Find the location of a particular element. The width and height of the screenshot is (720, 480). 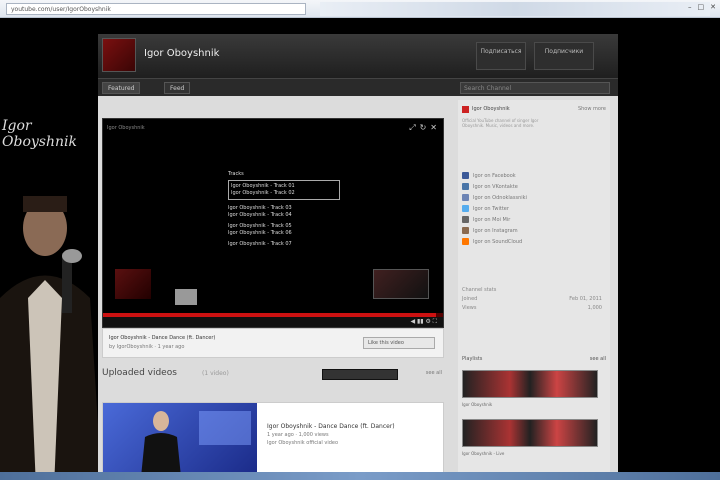

maximize-button: □ is located at coordinates (701, 7).